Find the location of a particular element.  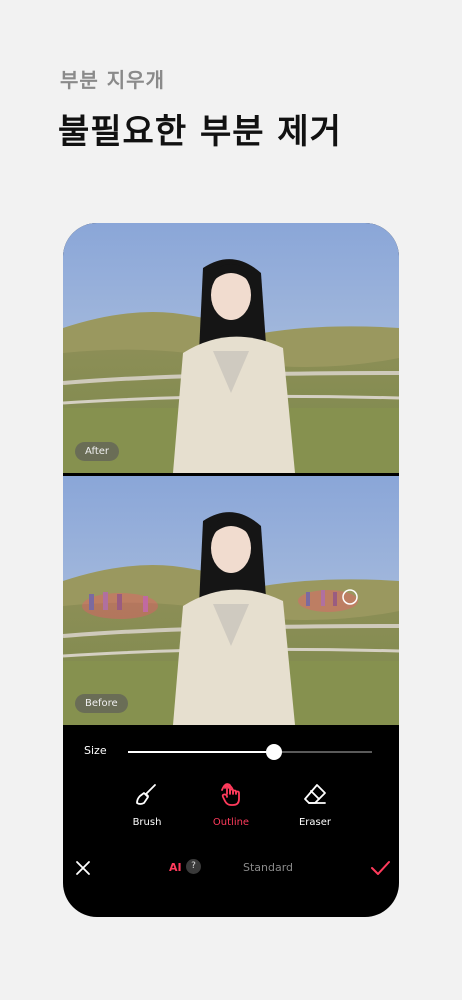

touch-icon is located at coordinates (231, 794).